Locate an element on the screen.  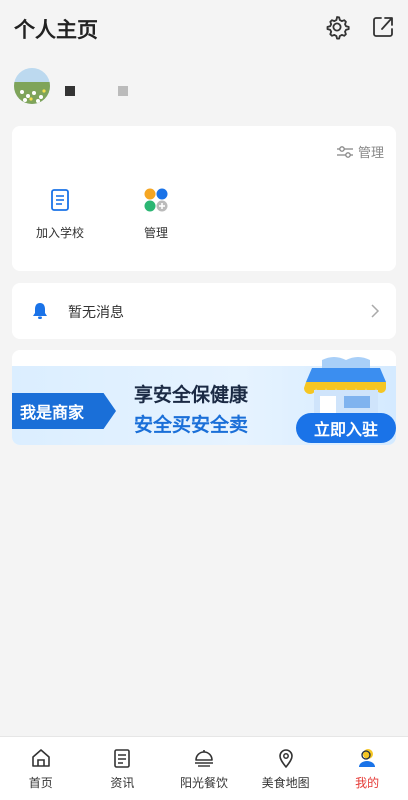
tab-home: 首页 is located at coordinates (41, 768).